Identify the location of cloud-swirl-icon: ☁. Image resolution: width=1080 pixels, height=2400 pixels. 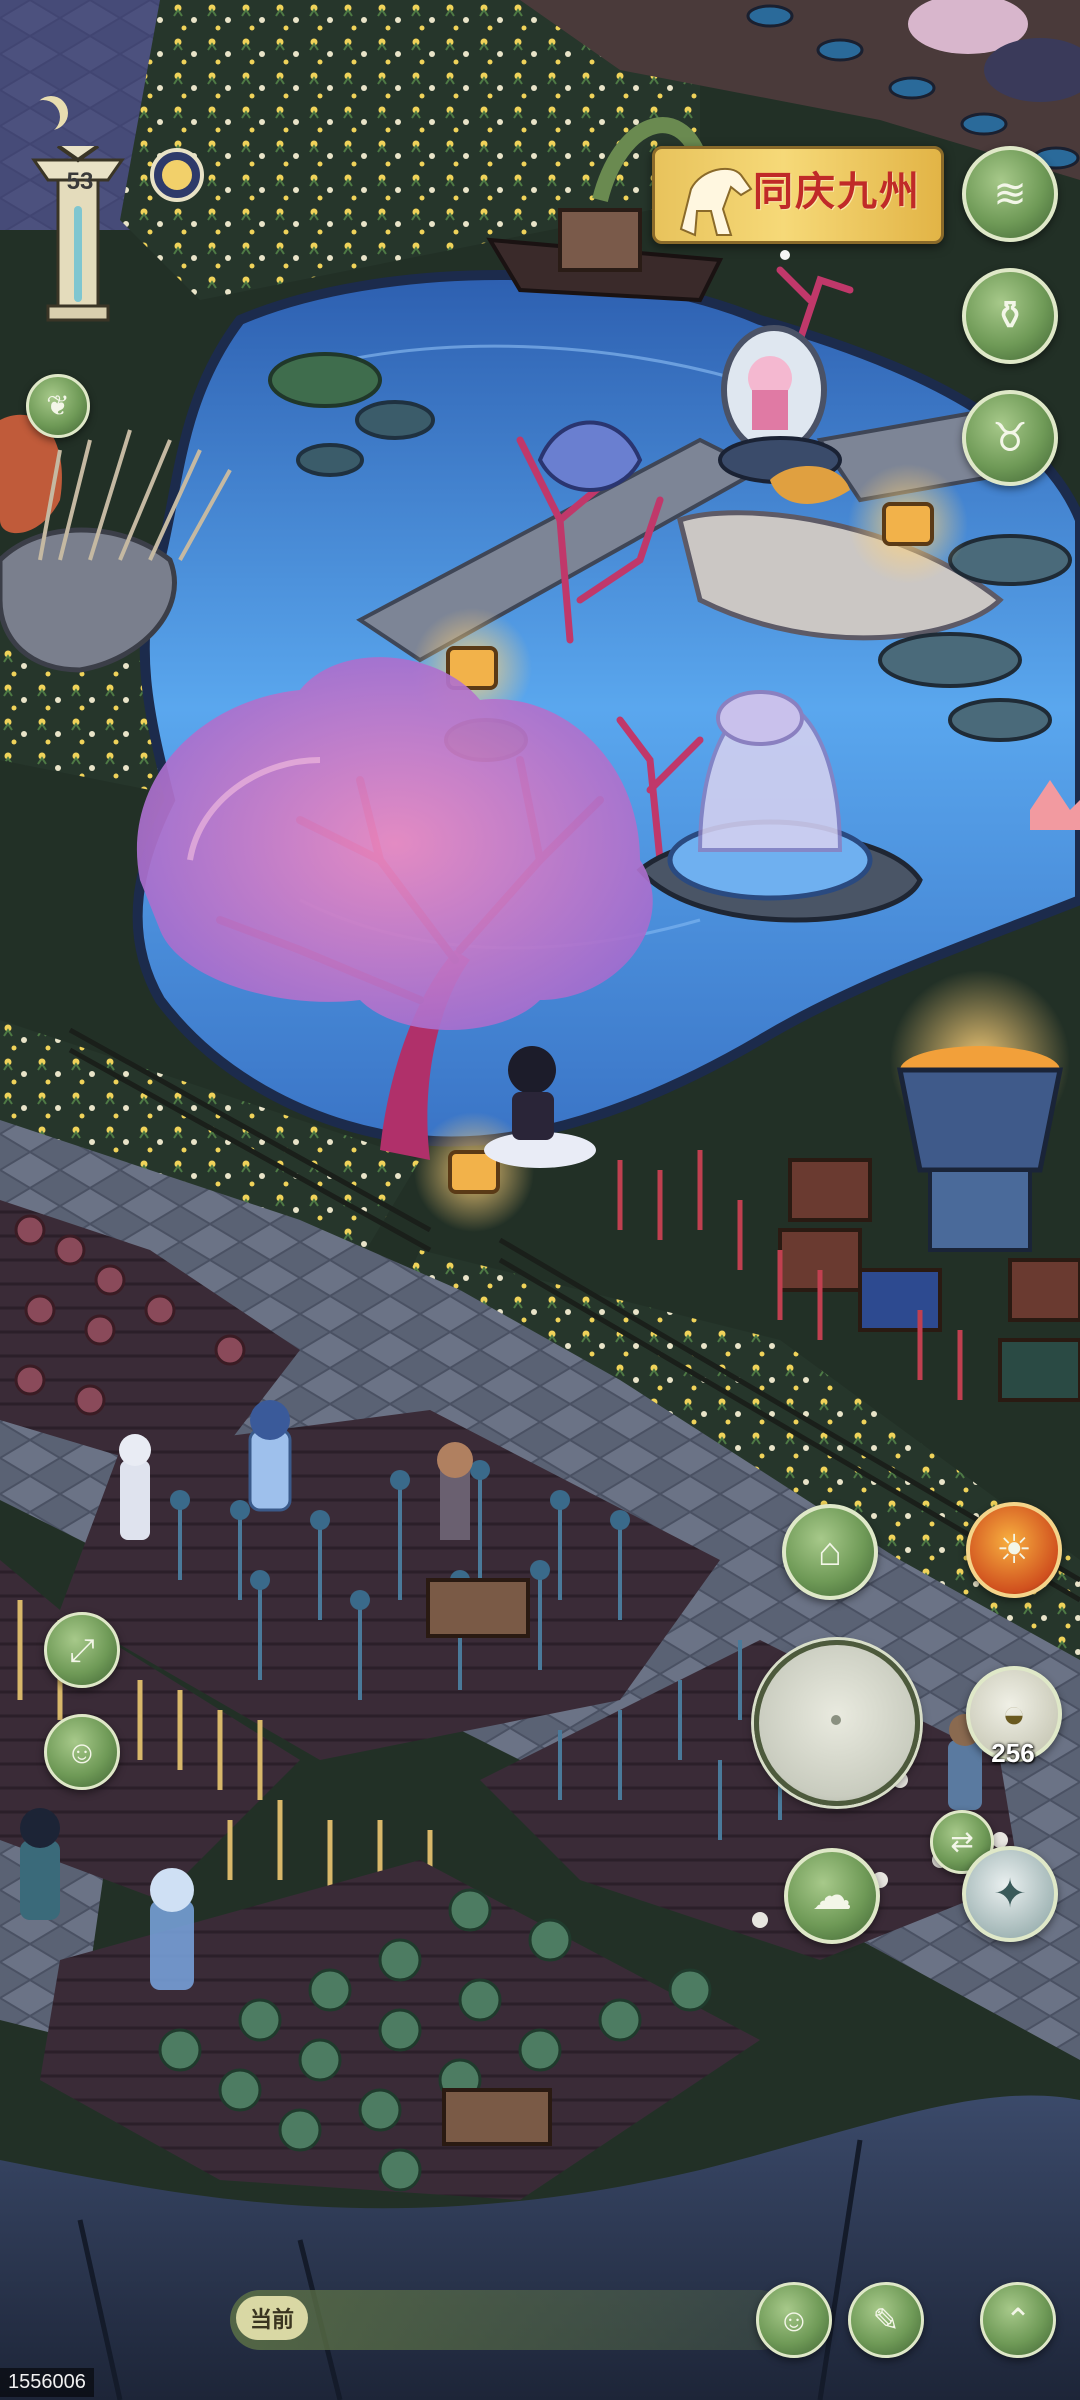
(832, 1896).